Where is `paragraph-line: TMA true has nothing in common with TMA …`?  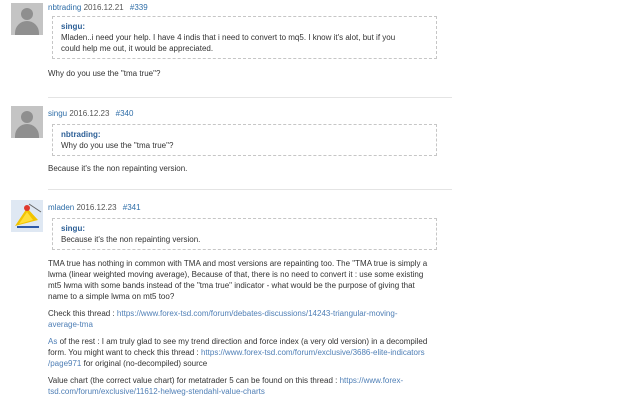 paragraph-line: TMA true has nothing in common with TMA … is located at coordinates (238, 263).